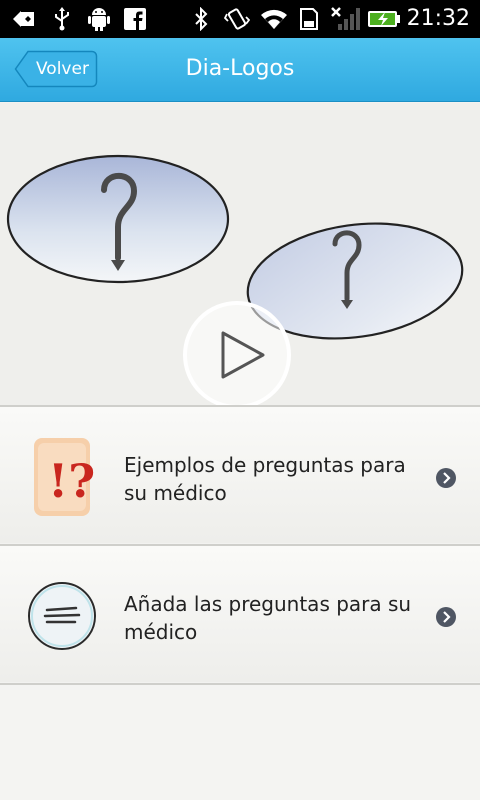  I want to click on wifi-icon, so click(274, 19).